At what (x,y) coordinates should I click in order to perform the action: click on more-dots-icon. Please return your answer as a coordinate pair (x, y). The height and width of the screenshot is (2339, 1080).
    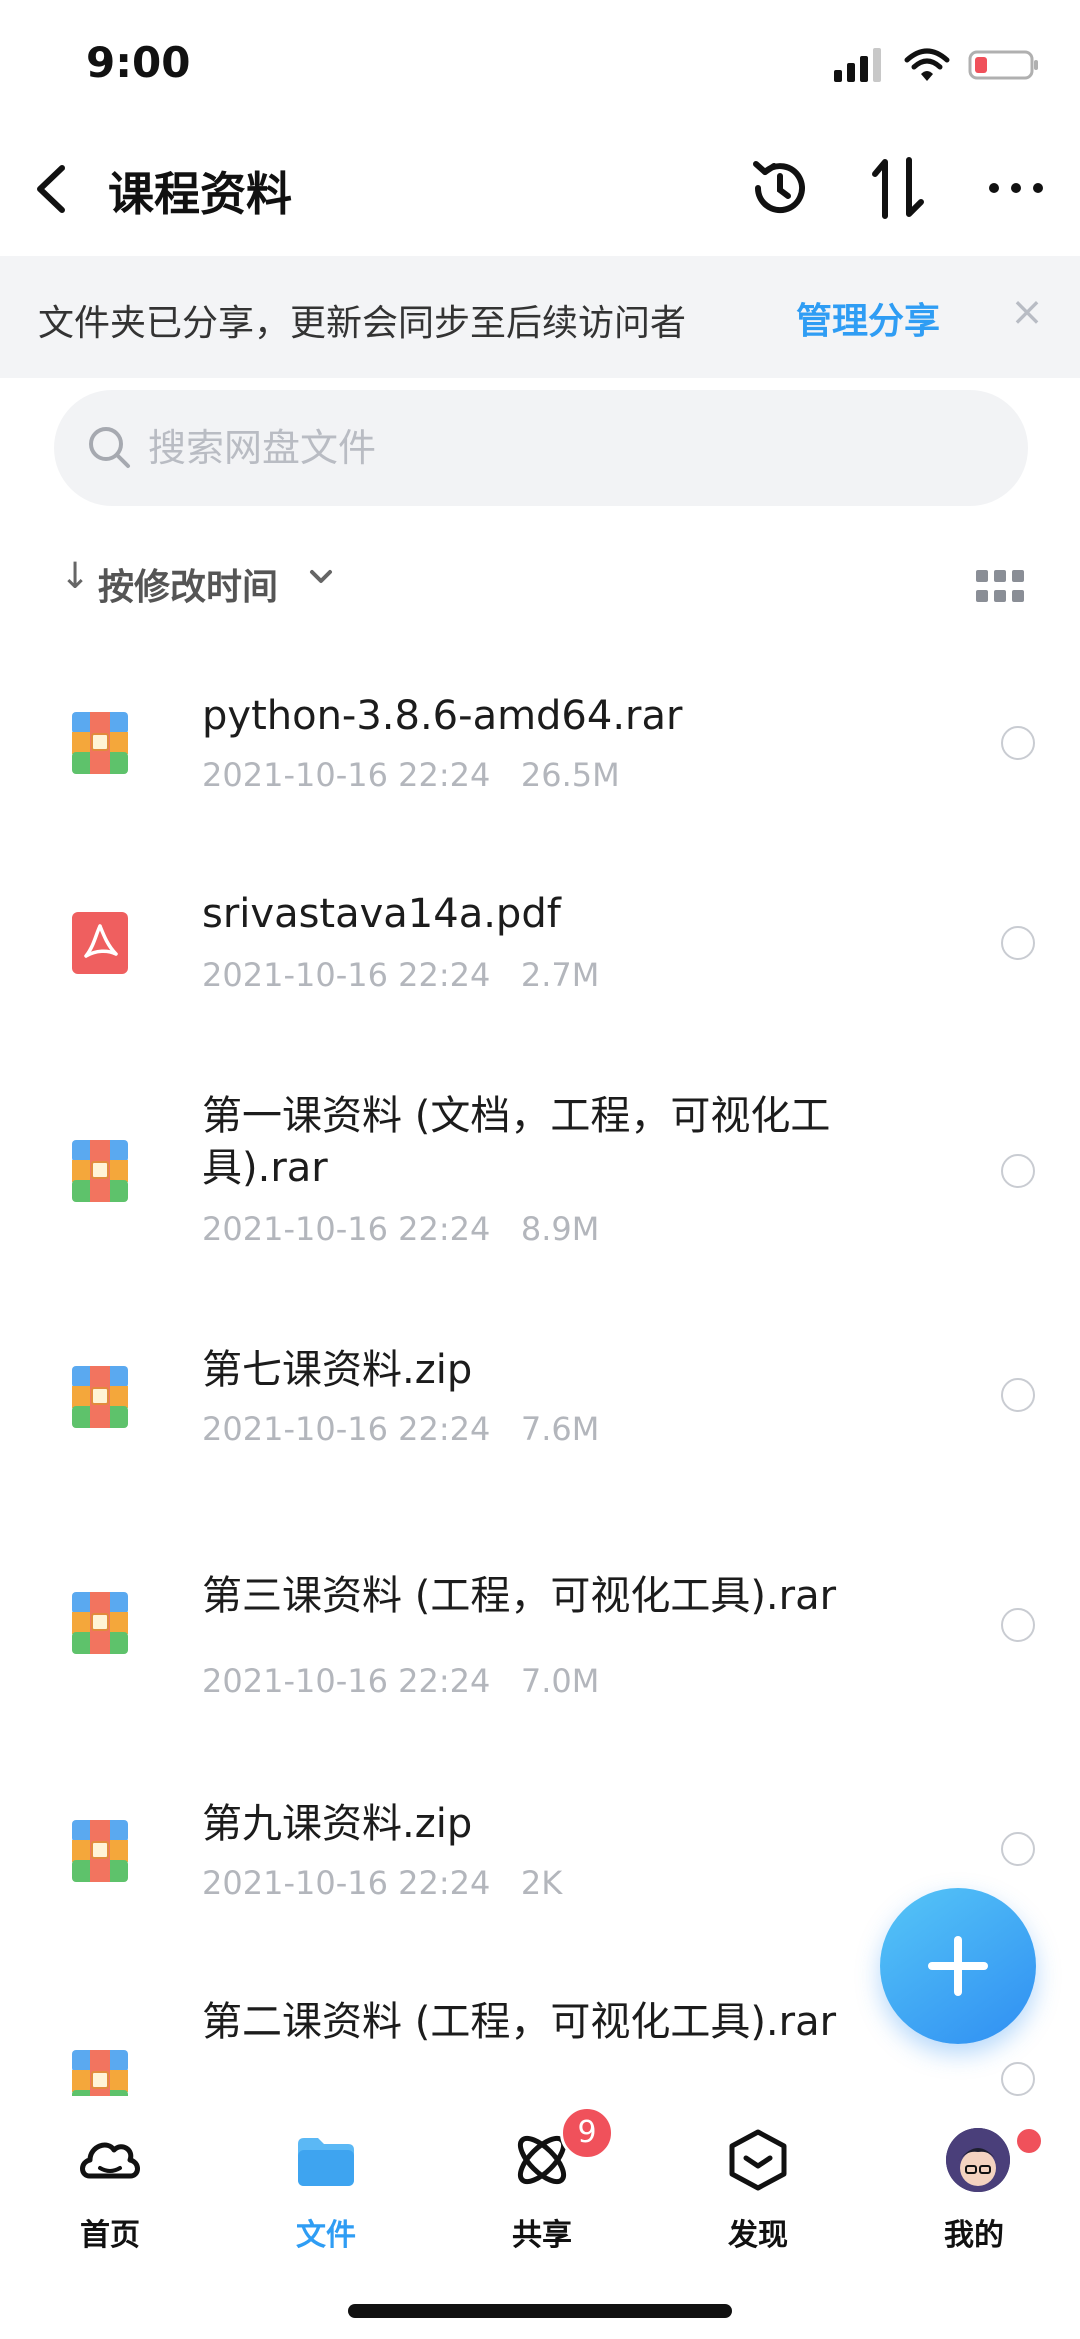
    Looking at the image, I should click on (1016, 188).